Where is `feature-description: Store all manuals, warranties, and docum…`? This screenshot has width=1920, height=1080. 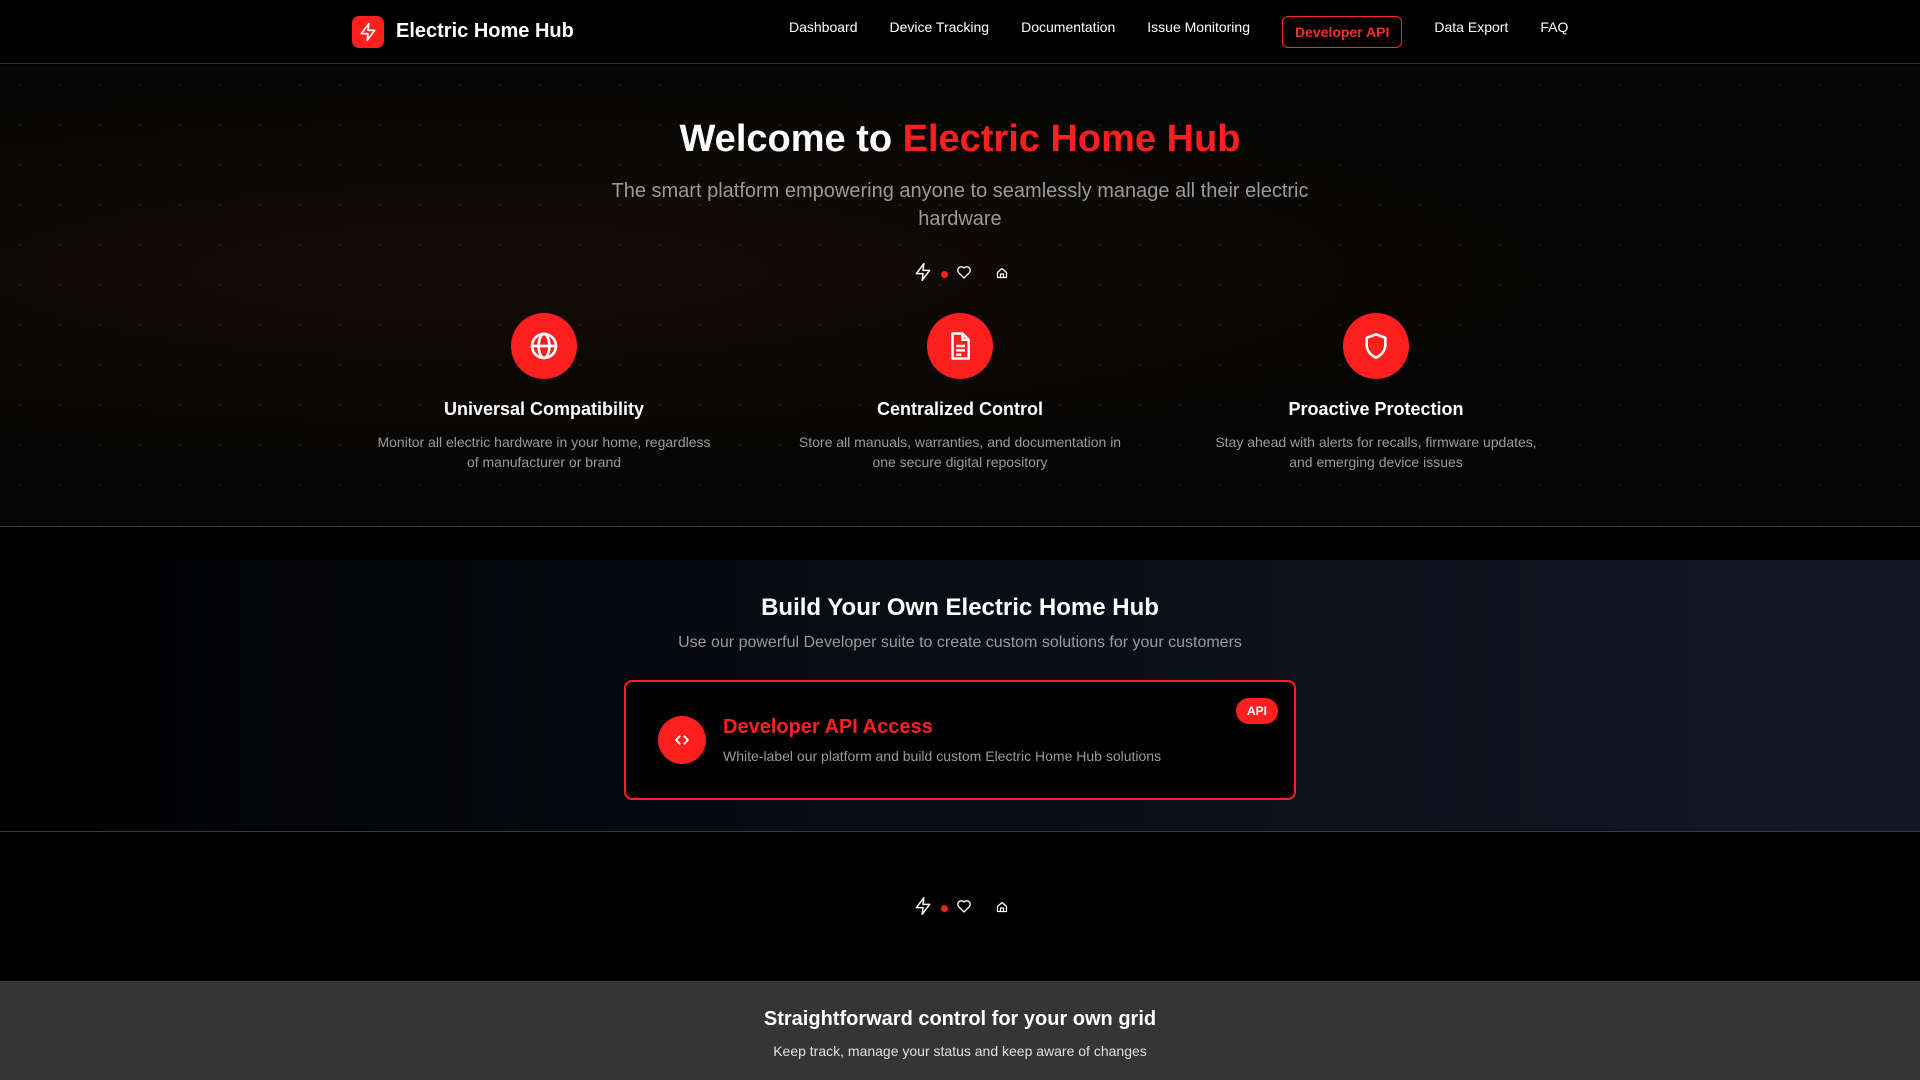 feature-description: Store all manuals, warranties, and docum… is located at coordinates (960, 452).